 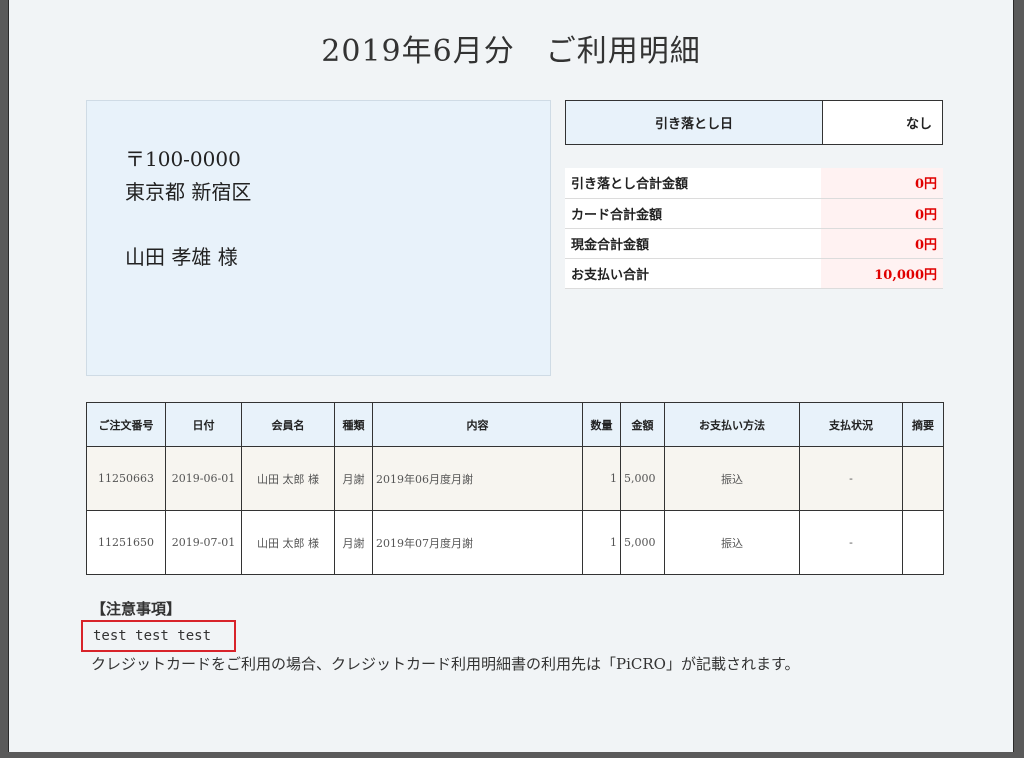 I want to click on summary-row: 引き落とし合計金額 0円, so click(x=754, y=183).